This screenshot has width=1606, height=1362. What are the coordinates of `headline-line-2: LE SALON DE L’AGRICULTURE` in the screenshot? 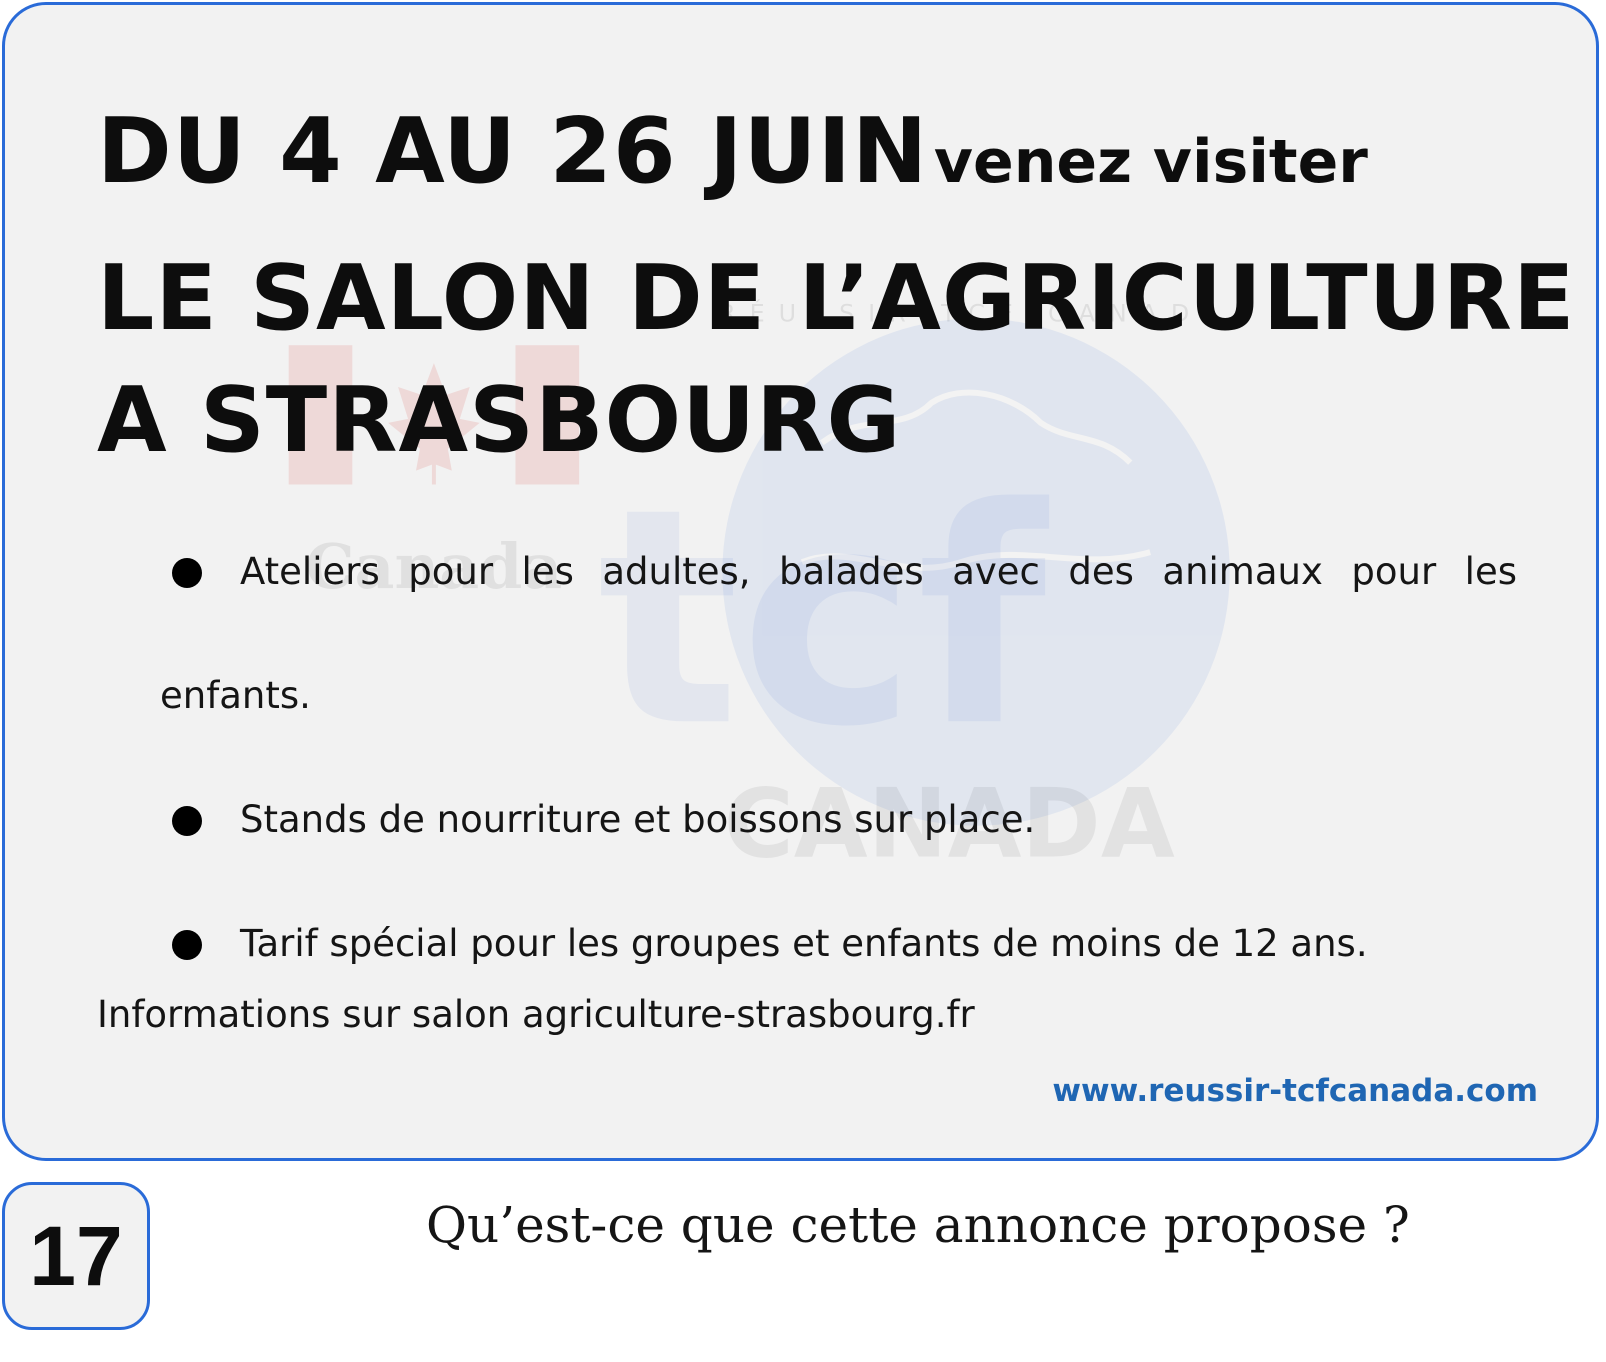 It's located at (836, 298).